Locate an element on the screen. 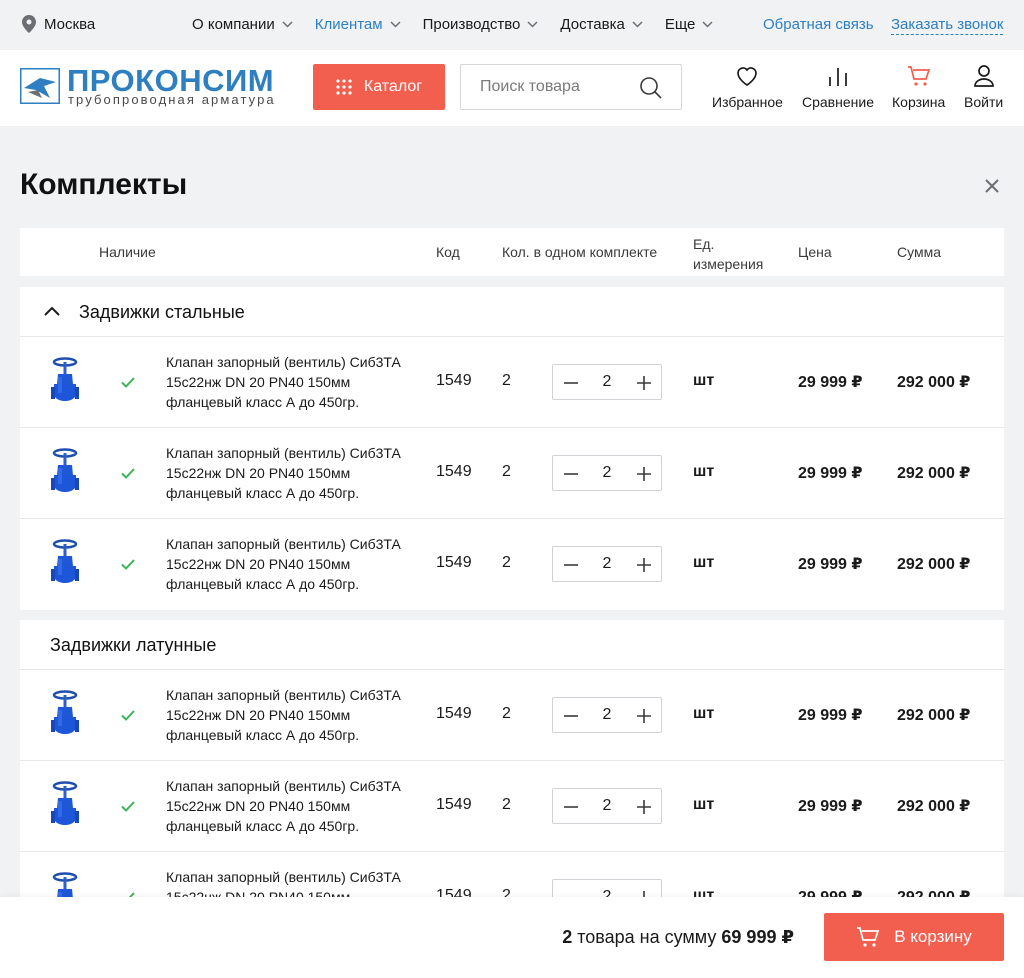  heart-icon is located at coordinates (747, 76).